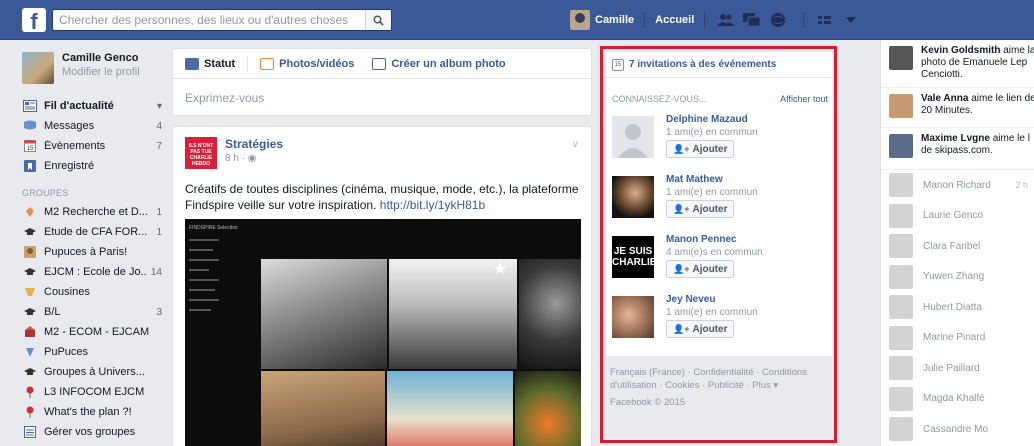 The image size is (1034, 446). What do you see at coordinates (209, 20) in the screenshot?
I see `search-input` at bounding box center [209, 20].